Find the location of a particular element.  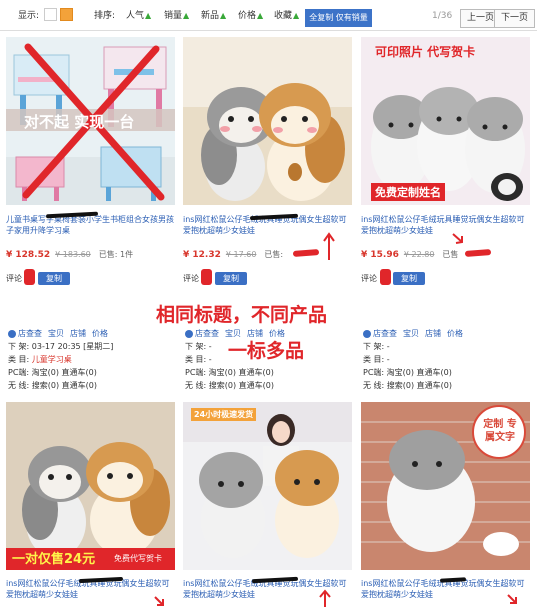

product-title: 儿童书桌写字桌椅套装小学生书柜组合女孩男孩子家用升降学习桌 is located at coordinates (90, 225).